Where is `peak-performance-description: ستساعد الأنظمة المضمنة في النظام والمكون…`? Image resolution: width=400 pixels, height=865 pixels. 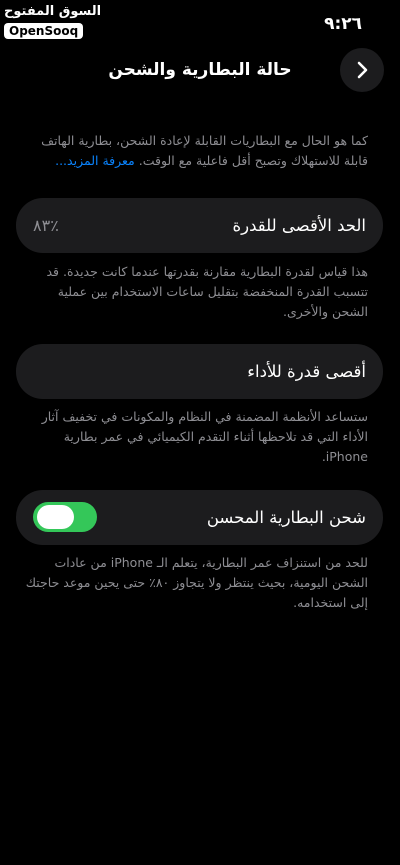
peak-performance-description: ستساعد الأنظمة المضمنة في النظام والمكون… is located at coordinates (204, 436).